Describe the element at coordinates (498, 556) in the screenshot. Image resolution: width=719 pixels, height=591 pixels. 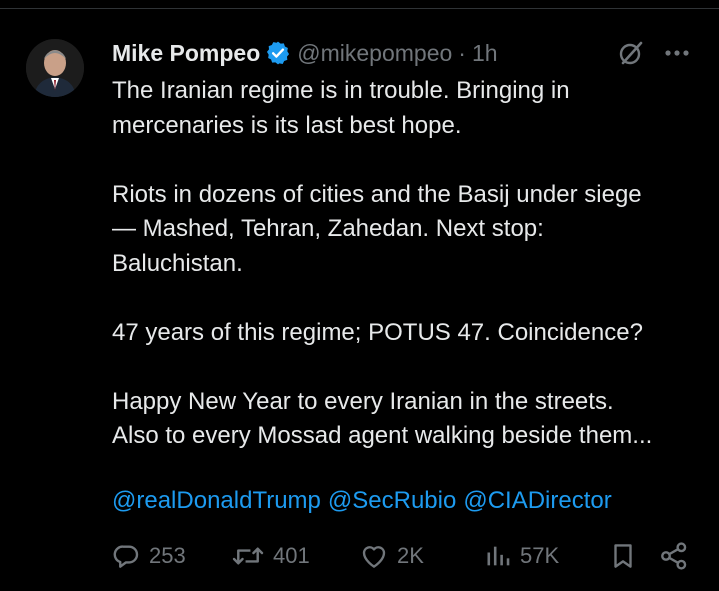
I see `views-icon` at that location.